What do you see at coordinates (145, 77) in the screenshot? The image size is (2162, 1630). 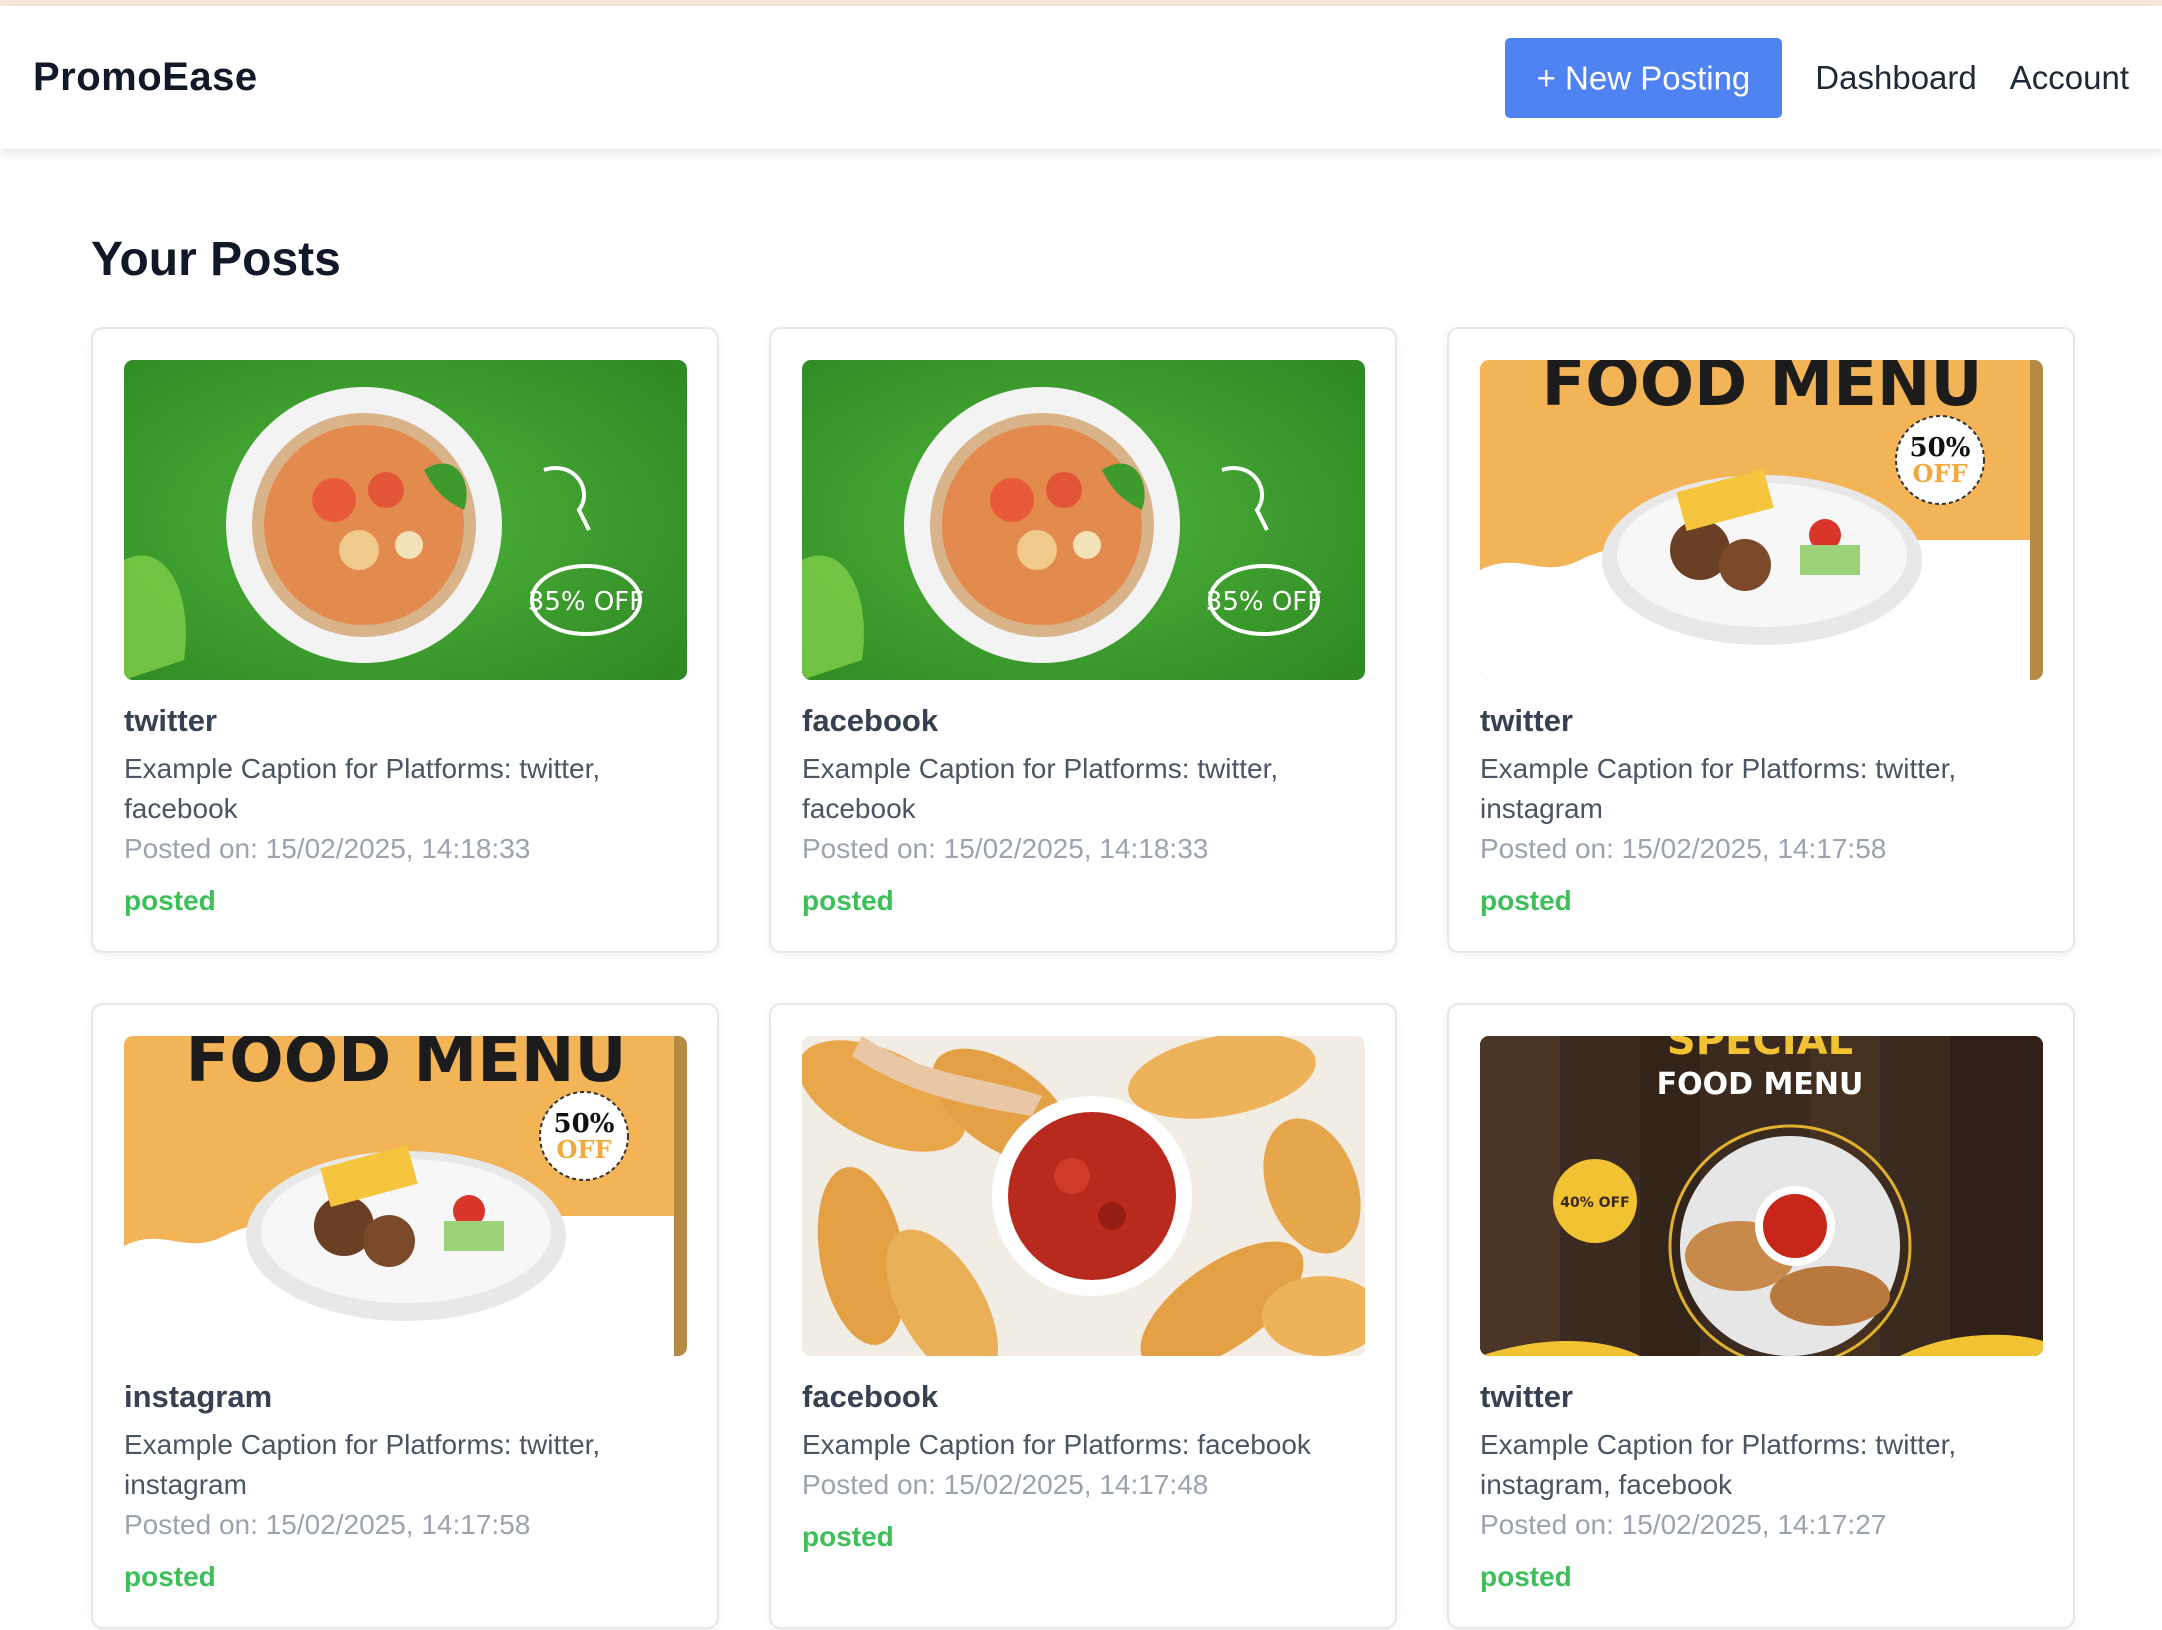 I see `brand-logo: PromoEase` at bounding box center [145, 77].